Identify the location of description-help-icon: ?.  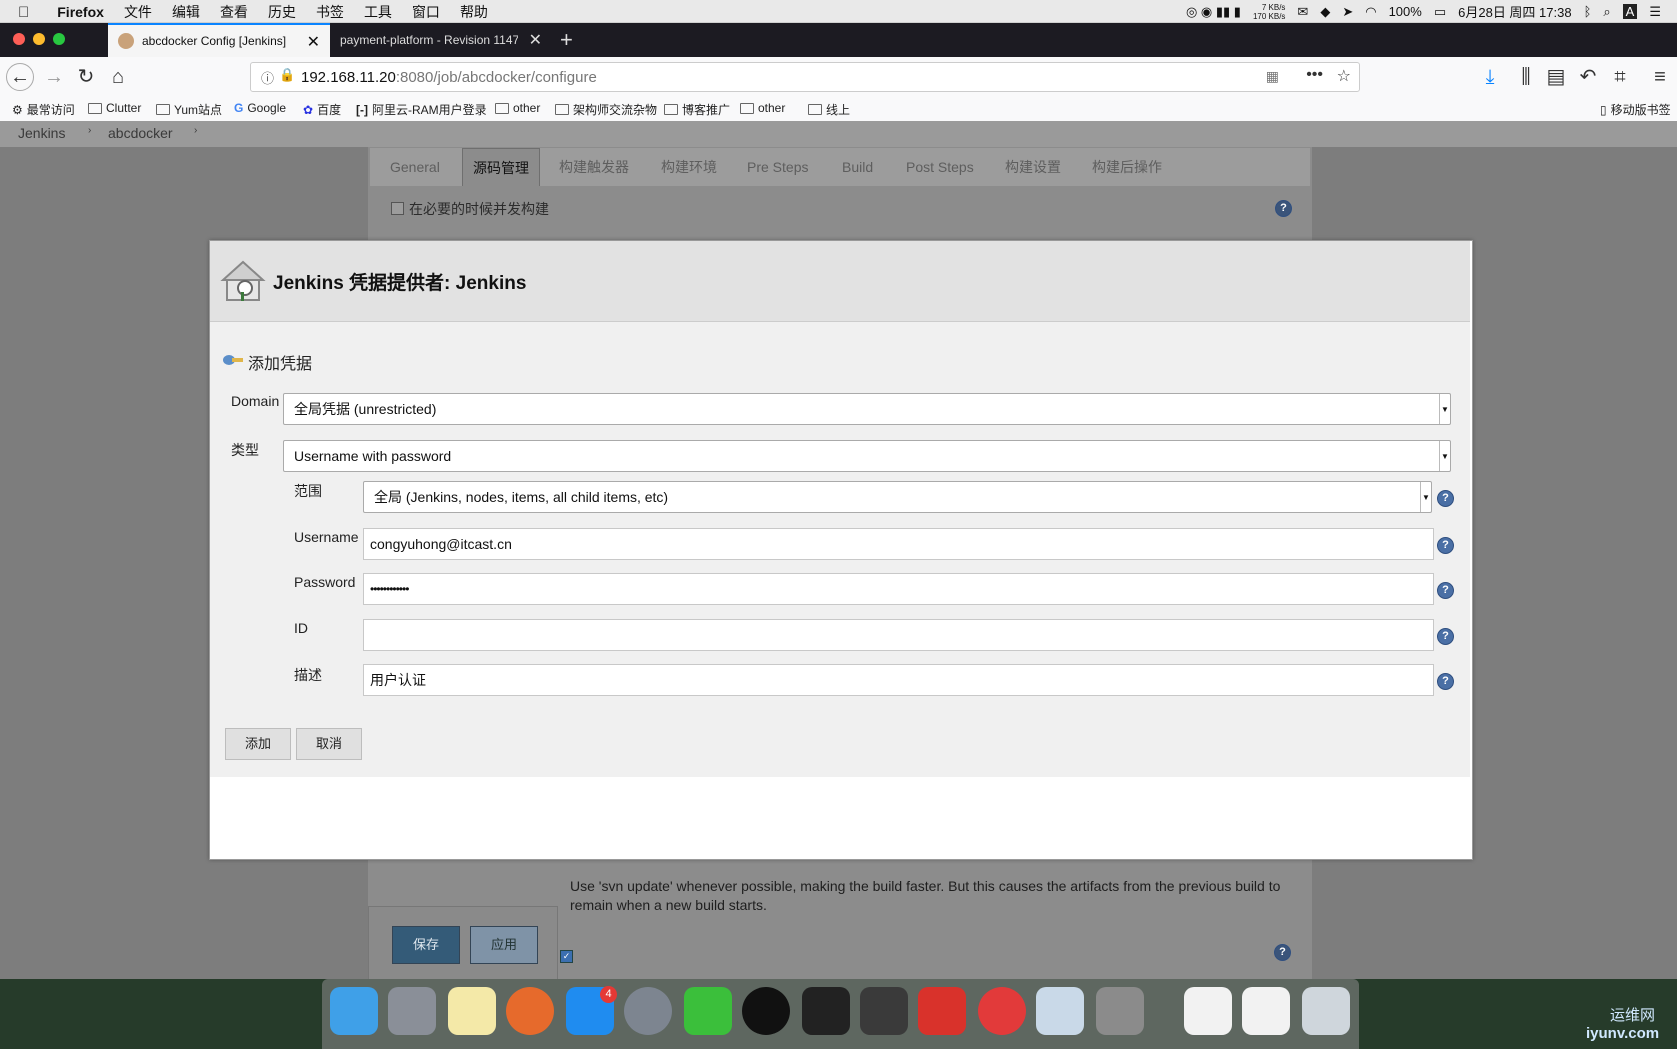
(1445, 681).